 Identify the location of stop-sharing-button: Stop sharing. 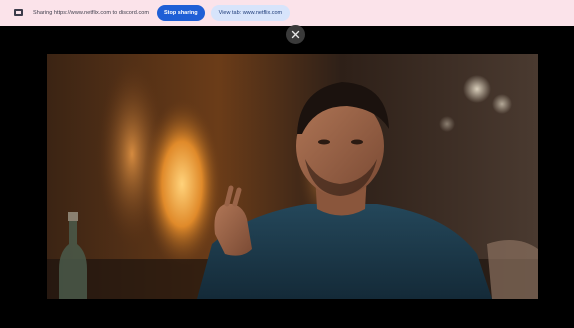
(181, 13).